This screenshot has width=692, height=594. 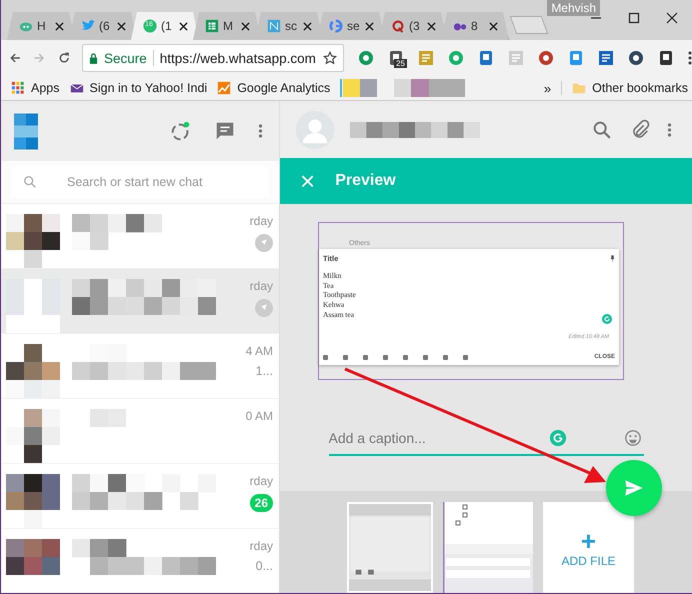 I want to click on tab-title: se, so click(x=354, y=26).